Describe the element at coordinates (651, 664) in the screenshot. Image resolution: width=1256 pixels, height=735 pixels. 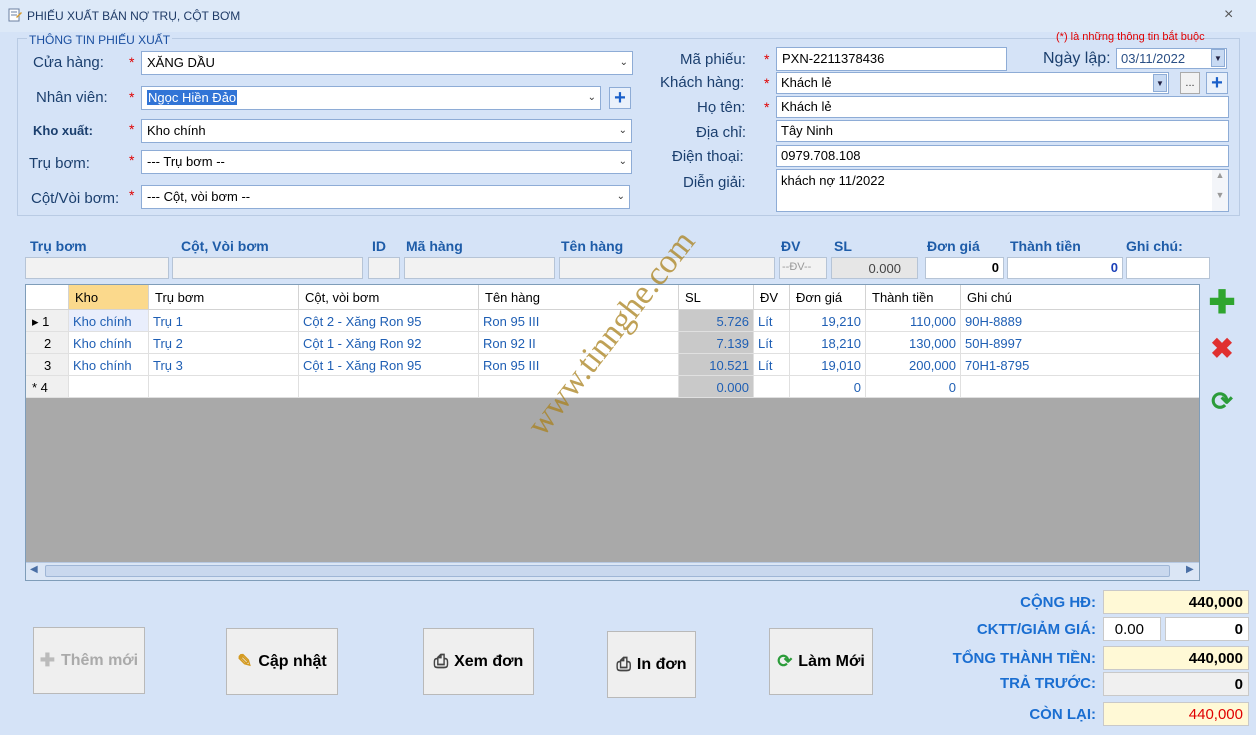
I see `print-button: ⎙ In đơn` at that location.